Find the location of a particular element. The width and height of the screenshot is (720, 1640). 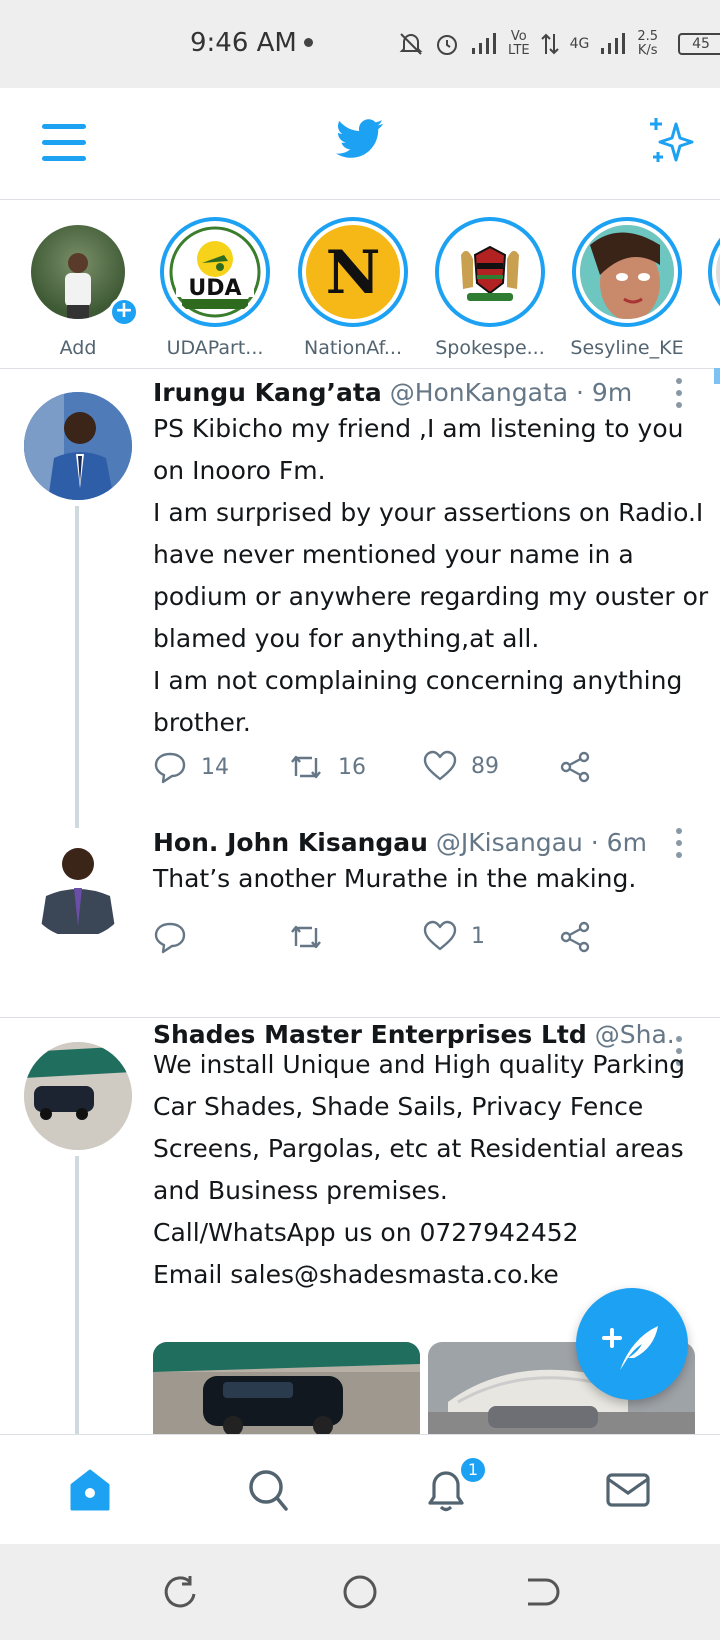

tweet-actions: 14 16 89 is located at coordinates (388, 770).